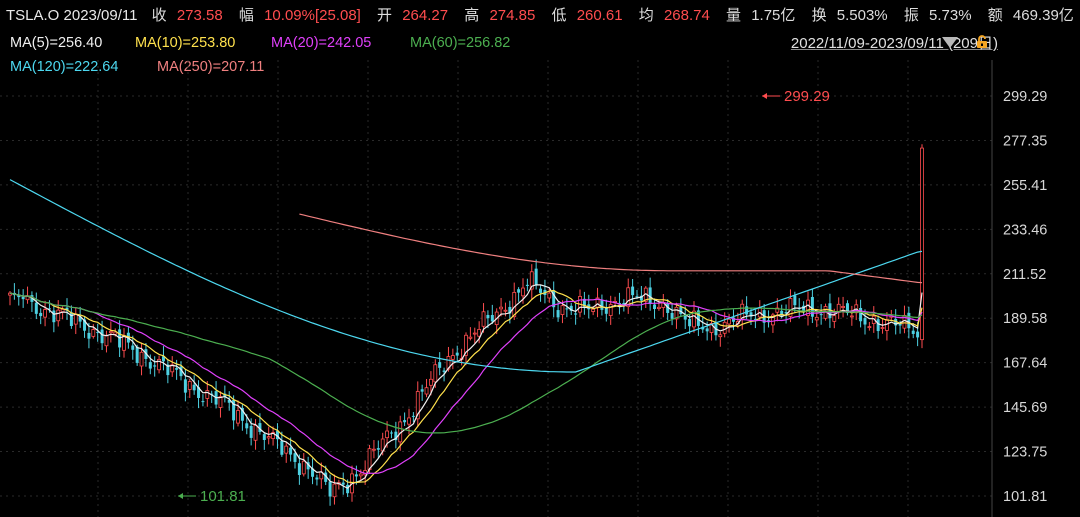 The width and height of the screenshot is (1080, 517). What do you see at coordinates (1025, 186) in the screenshot?
I see `y-tick-label: 255.41` at bounding box center [1025, 186].